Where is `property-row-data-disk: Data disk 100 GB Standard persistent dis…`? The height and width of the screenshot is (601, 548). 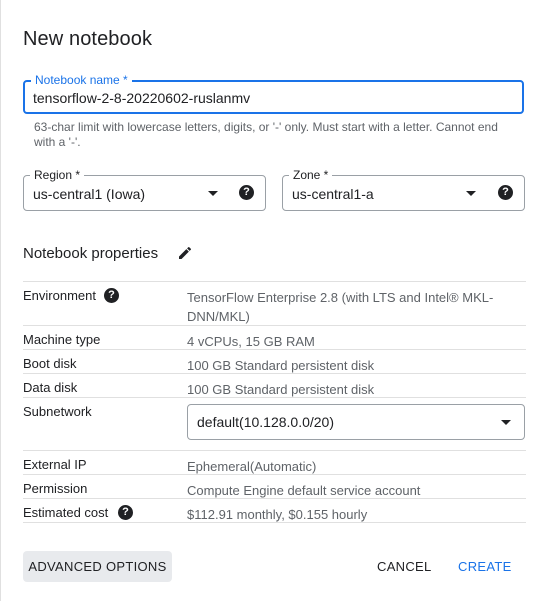 property-row-data-disk: Data disk 100 GB Standard persistent dis… is located at coordinates (274, 385).